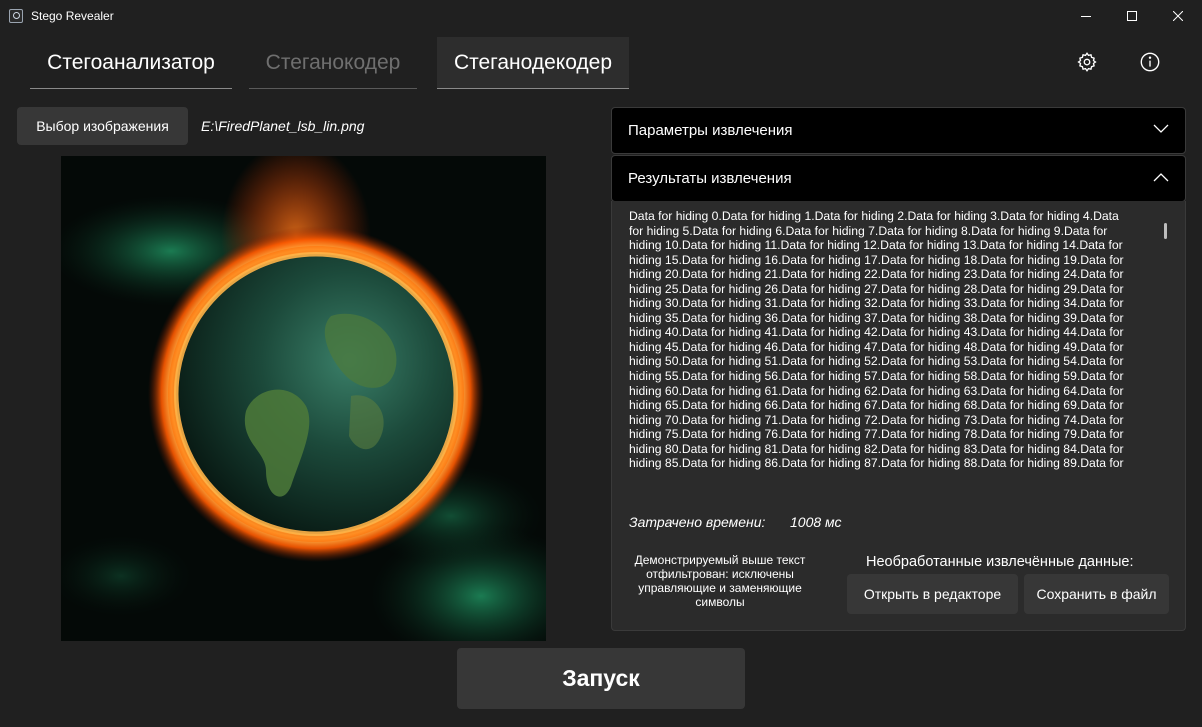 The height and width of the screenshot is (727, 1202). Describe the element at coordinates (533, 63) in the screenshot. I see `tab-stegodecoder: Стеганодекодер` at that location.